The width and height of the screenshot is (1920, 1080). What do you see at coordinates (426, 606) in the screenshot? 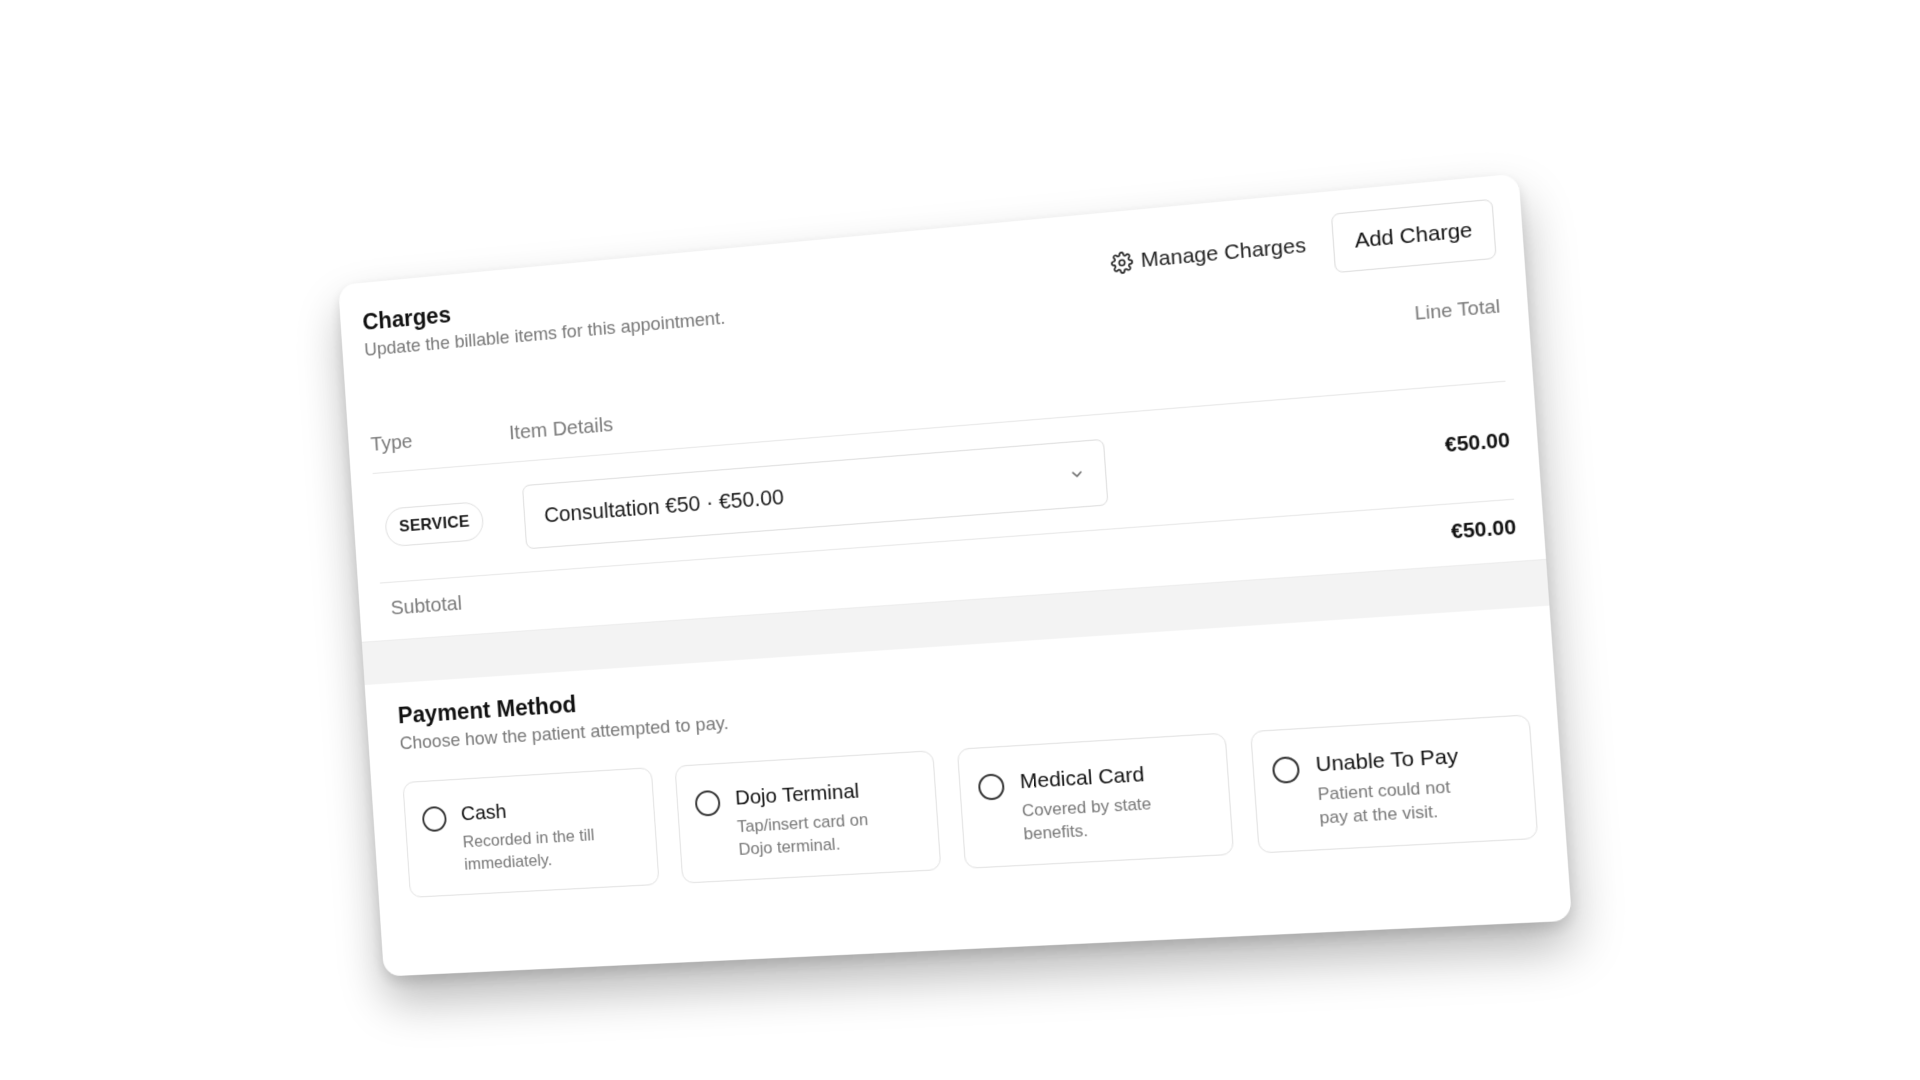
I see `subtotal-label: Subtotal` at bounding box center [426, 606].